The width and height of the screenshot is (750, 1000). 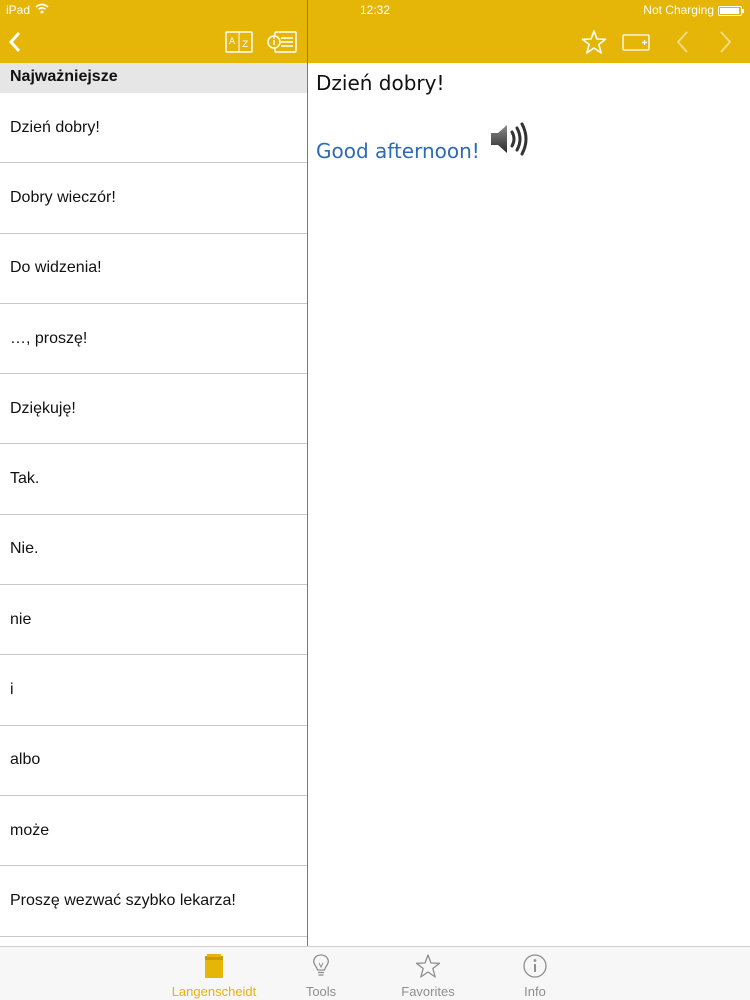 I want to click on status-bar: iPad 12:32 Not Charging, so click(x=375, y=10).